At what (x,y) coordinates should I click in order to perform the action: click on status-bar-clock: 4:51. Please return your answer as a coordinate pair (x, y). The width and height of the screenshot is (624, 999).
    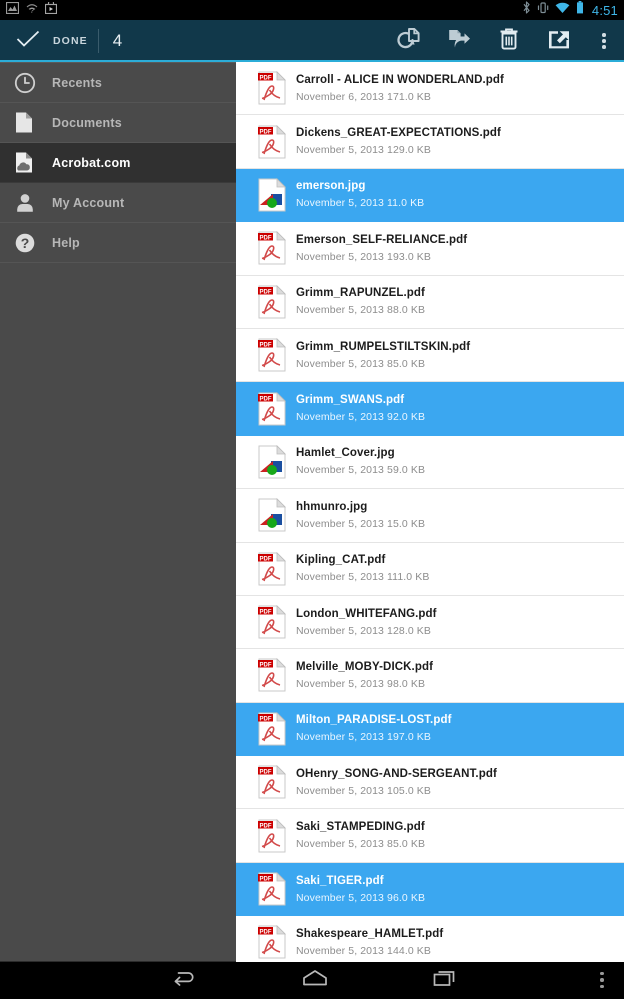
    Looking at the image, I should click on (604, 10).